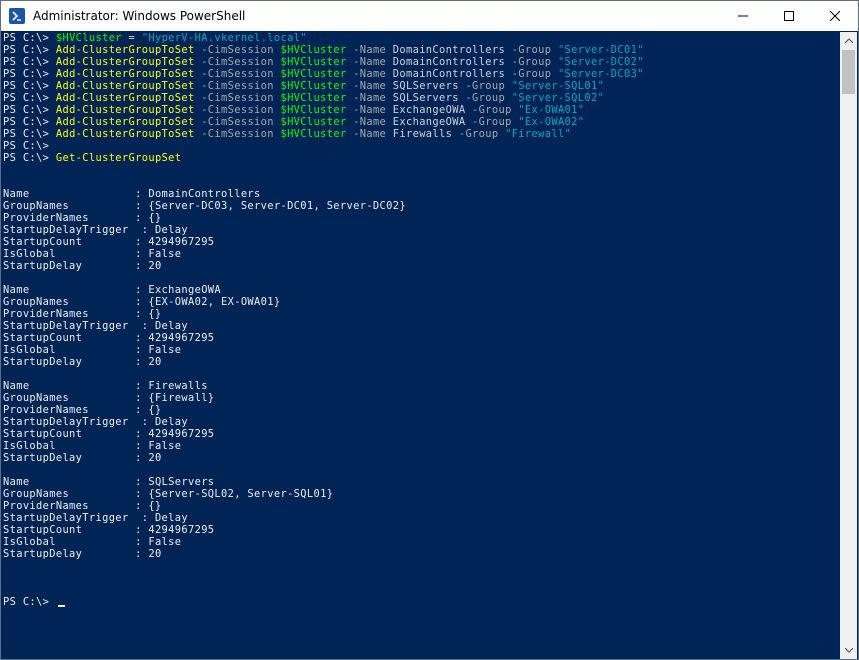  I want to click on property-value: {Server-SQL02, Server-SQL01}, so click(241, 494).